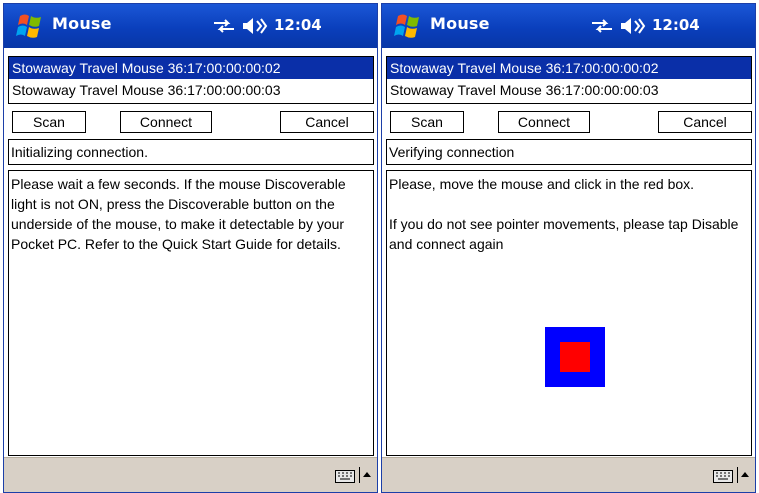 The width and height of the screenshot is (759, 493). What do you see at coordinates (191, 152) in the screenshot?
I see `status-text: Initializing connection.` at bounding box center [191, 152].